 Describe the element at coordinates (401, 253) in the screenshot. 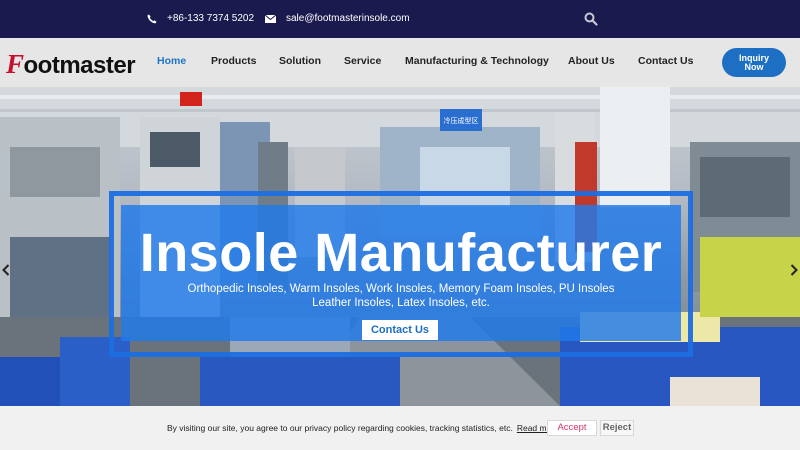

I see `hero-title: Insole Manufacturer` at that location.